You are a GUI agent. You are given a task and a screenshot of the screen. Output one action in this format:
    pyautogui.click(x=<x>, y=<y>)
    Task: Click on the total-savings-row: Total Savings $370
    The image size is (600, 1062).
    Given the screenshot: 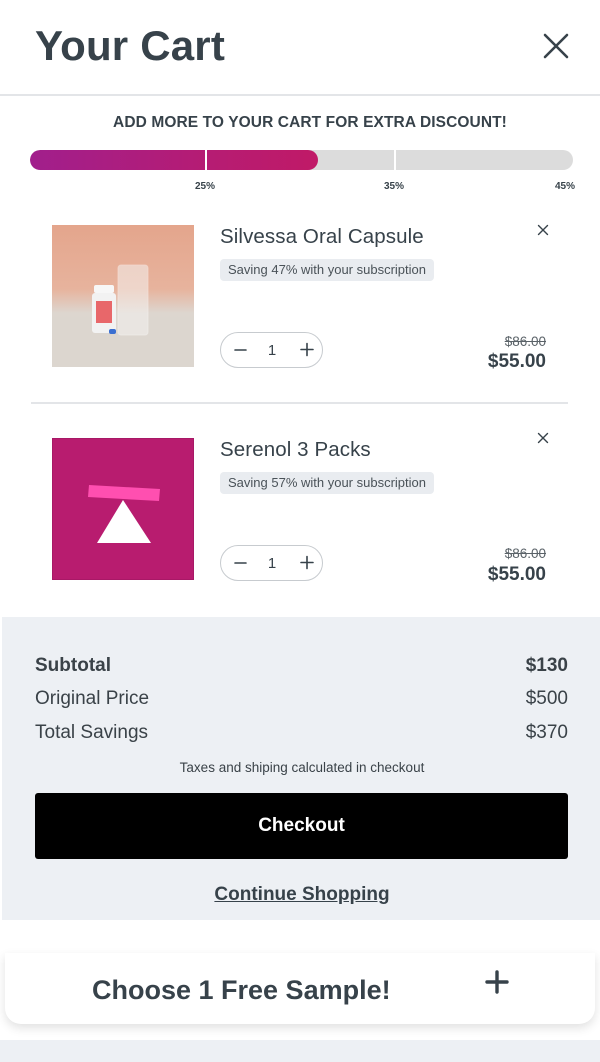 What is the action you would take?
    pyautogui.click(x=301, y=734)
    